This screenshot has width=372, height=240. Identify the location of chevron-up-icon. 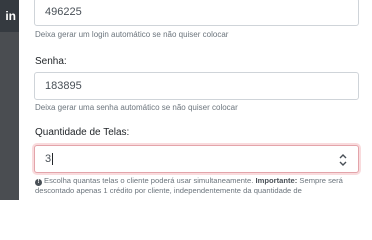
(343, 156).